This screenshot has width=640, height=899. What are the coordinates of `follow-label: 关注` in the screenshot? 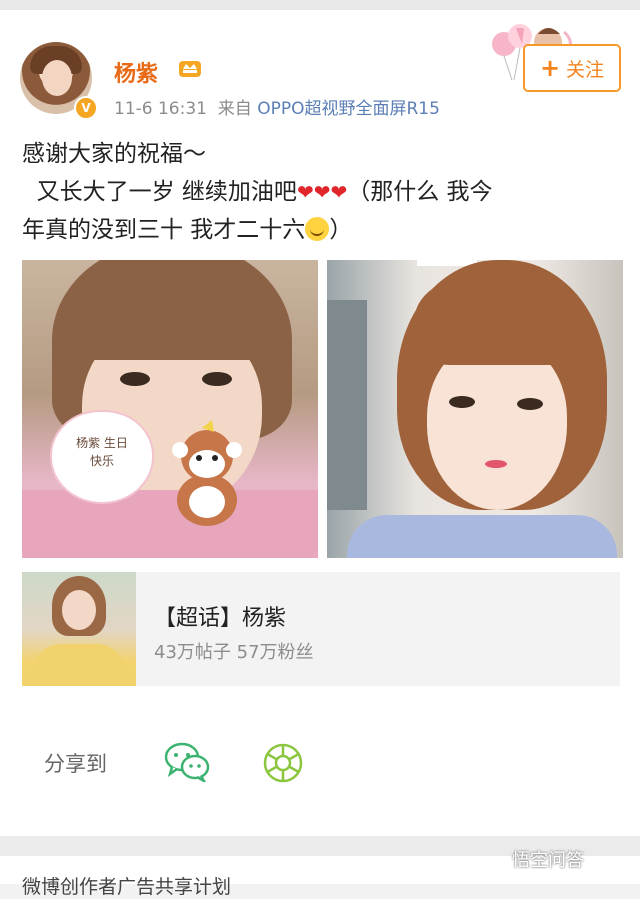 It's located at (585, 69).